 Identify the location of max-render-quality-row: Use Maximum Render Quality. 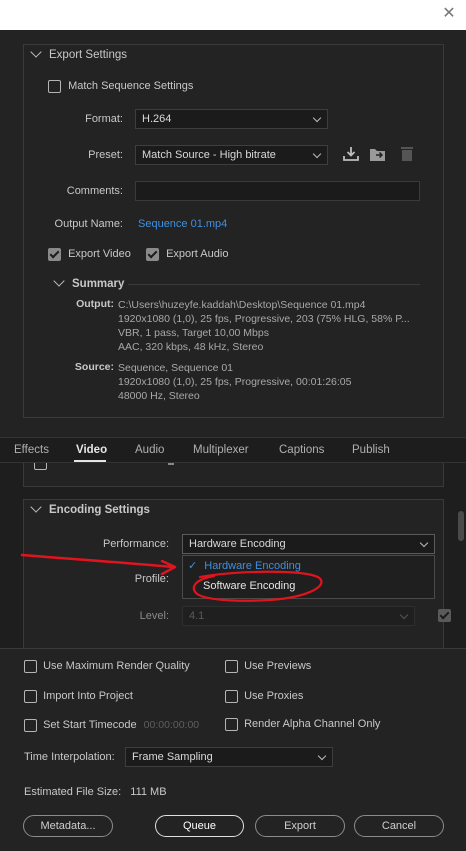
(107, 666).